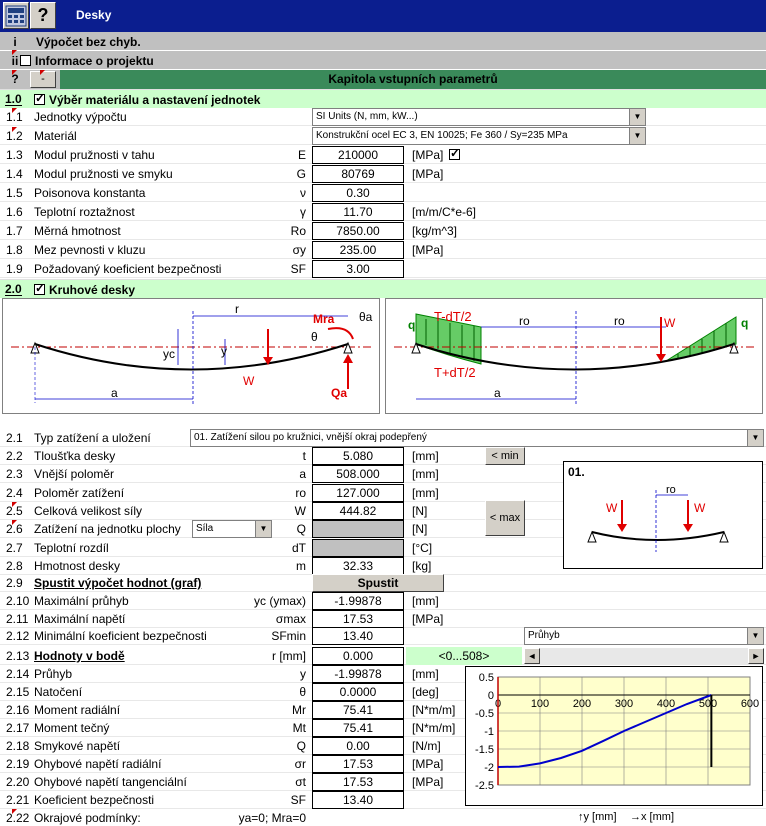 The image size is (766, 826). Describe the element at coordinates (16, 15) in the screenshot. I see `app-icon` at that location.